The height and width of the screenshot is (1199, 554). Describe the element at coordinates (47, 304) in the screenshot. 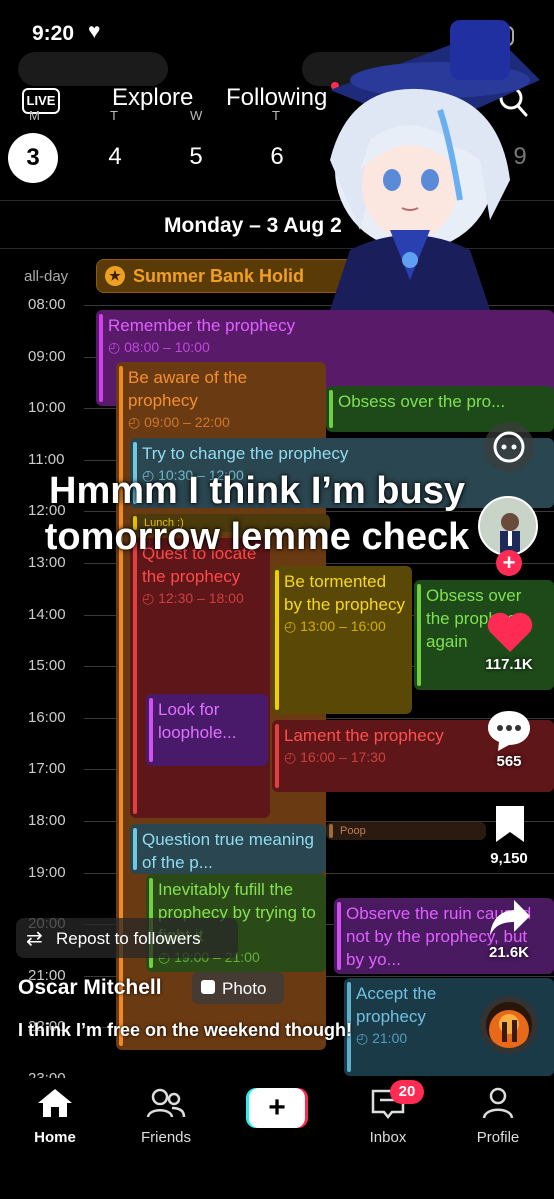

I see `hour-label: 08:00` at that location.